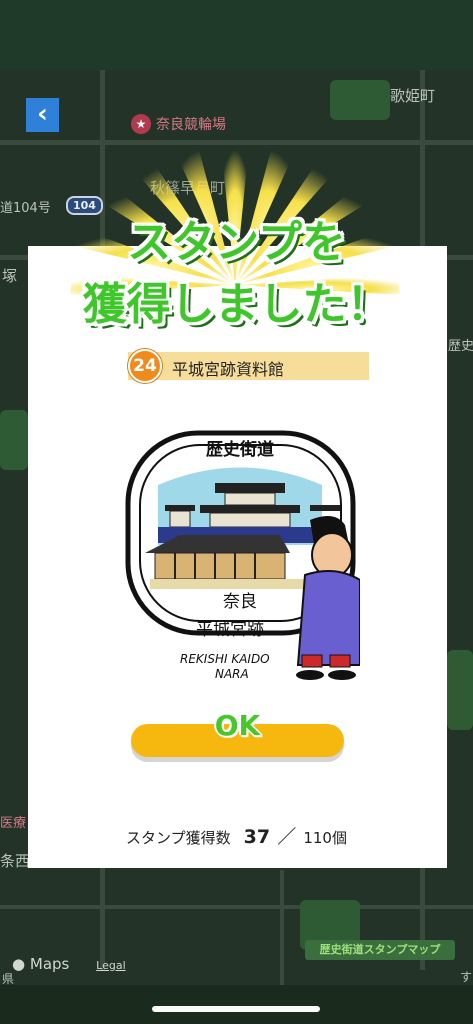 The height and width of the screenshot is (1024, 473). What do you see at coordinates (460, 346) in the screenshot?
I see `map-label: 歴史` at bounding box center [460, 346].